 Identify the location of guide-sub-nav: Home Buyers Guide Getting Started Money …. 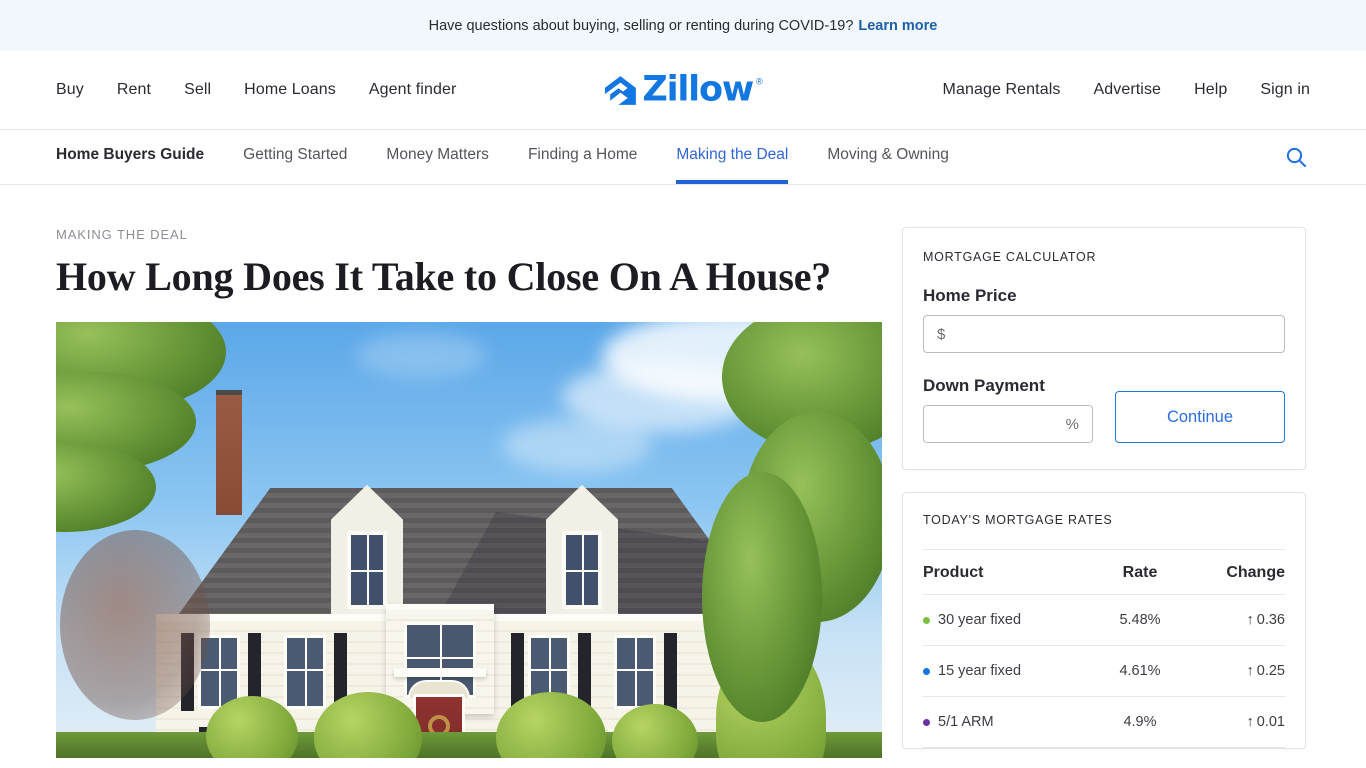
(683, 157).